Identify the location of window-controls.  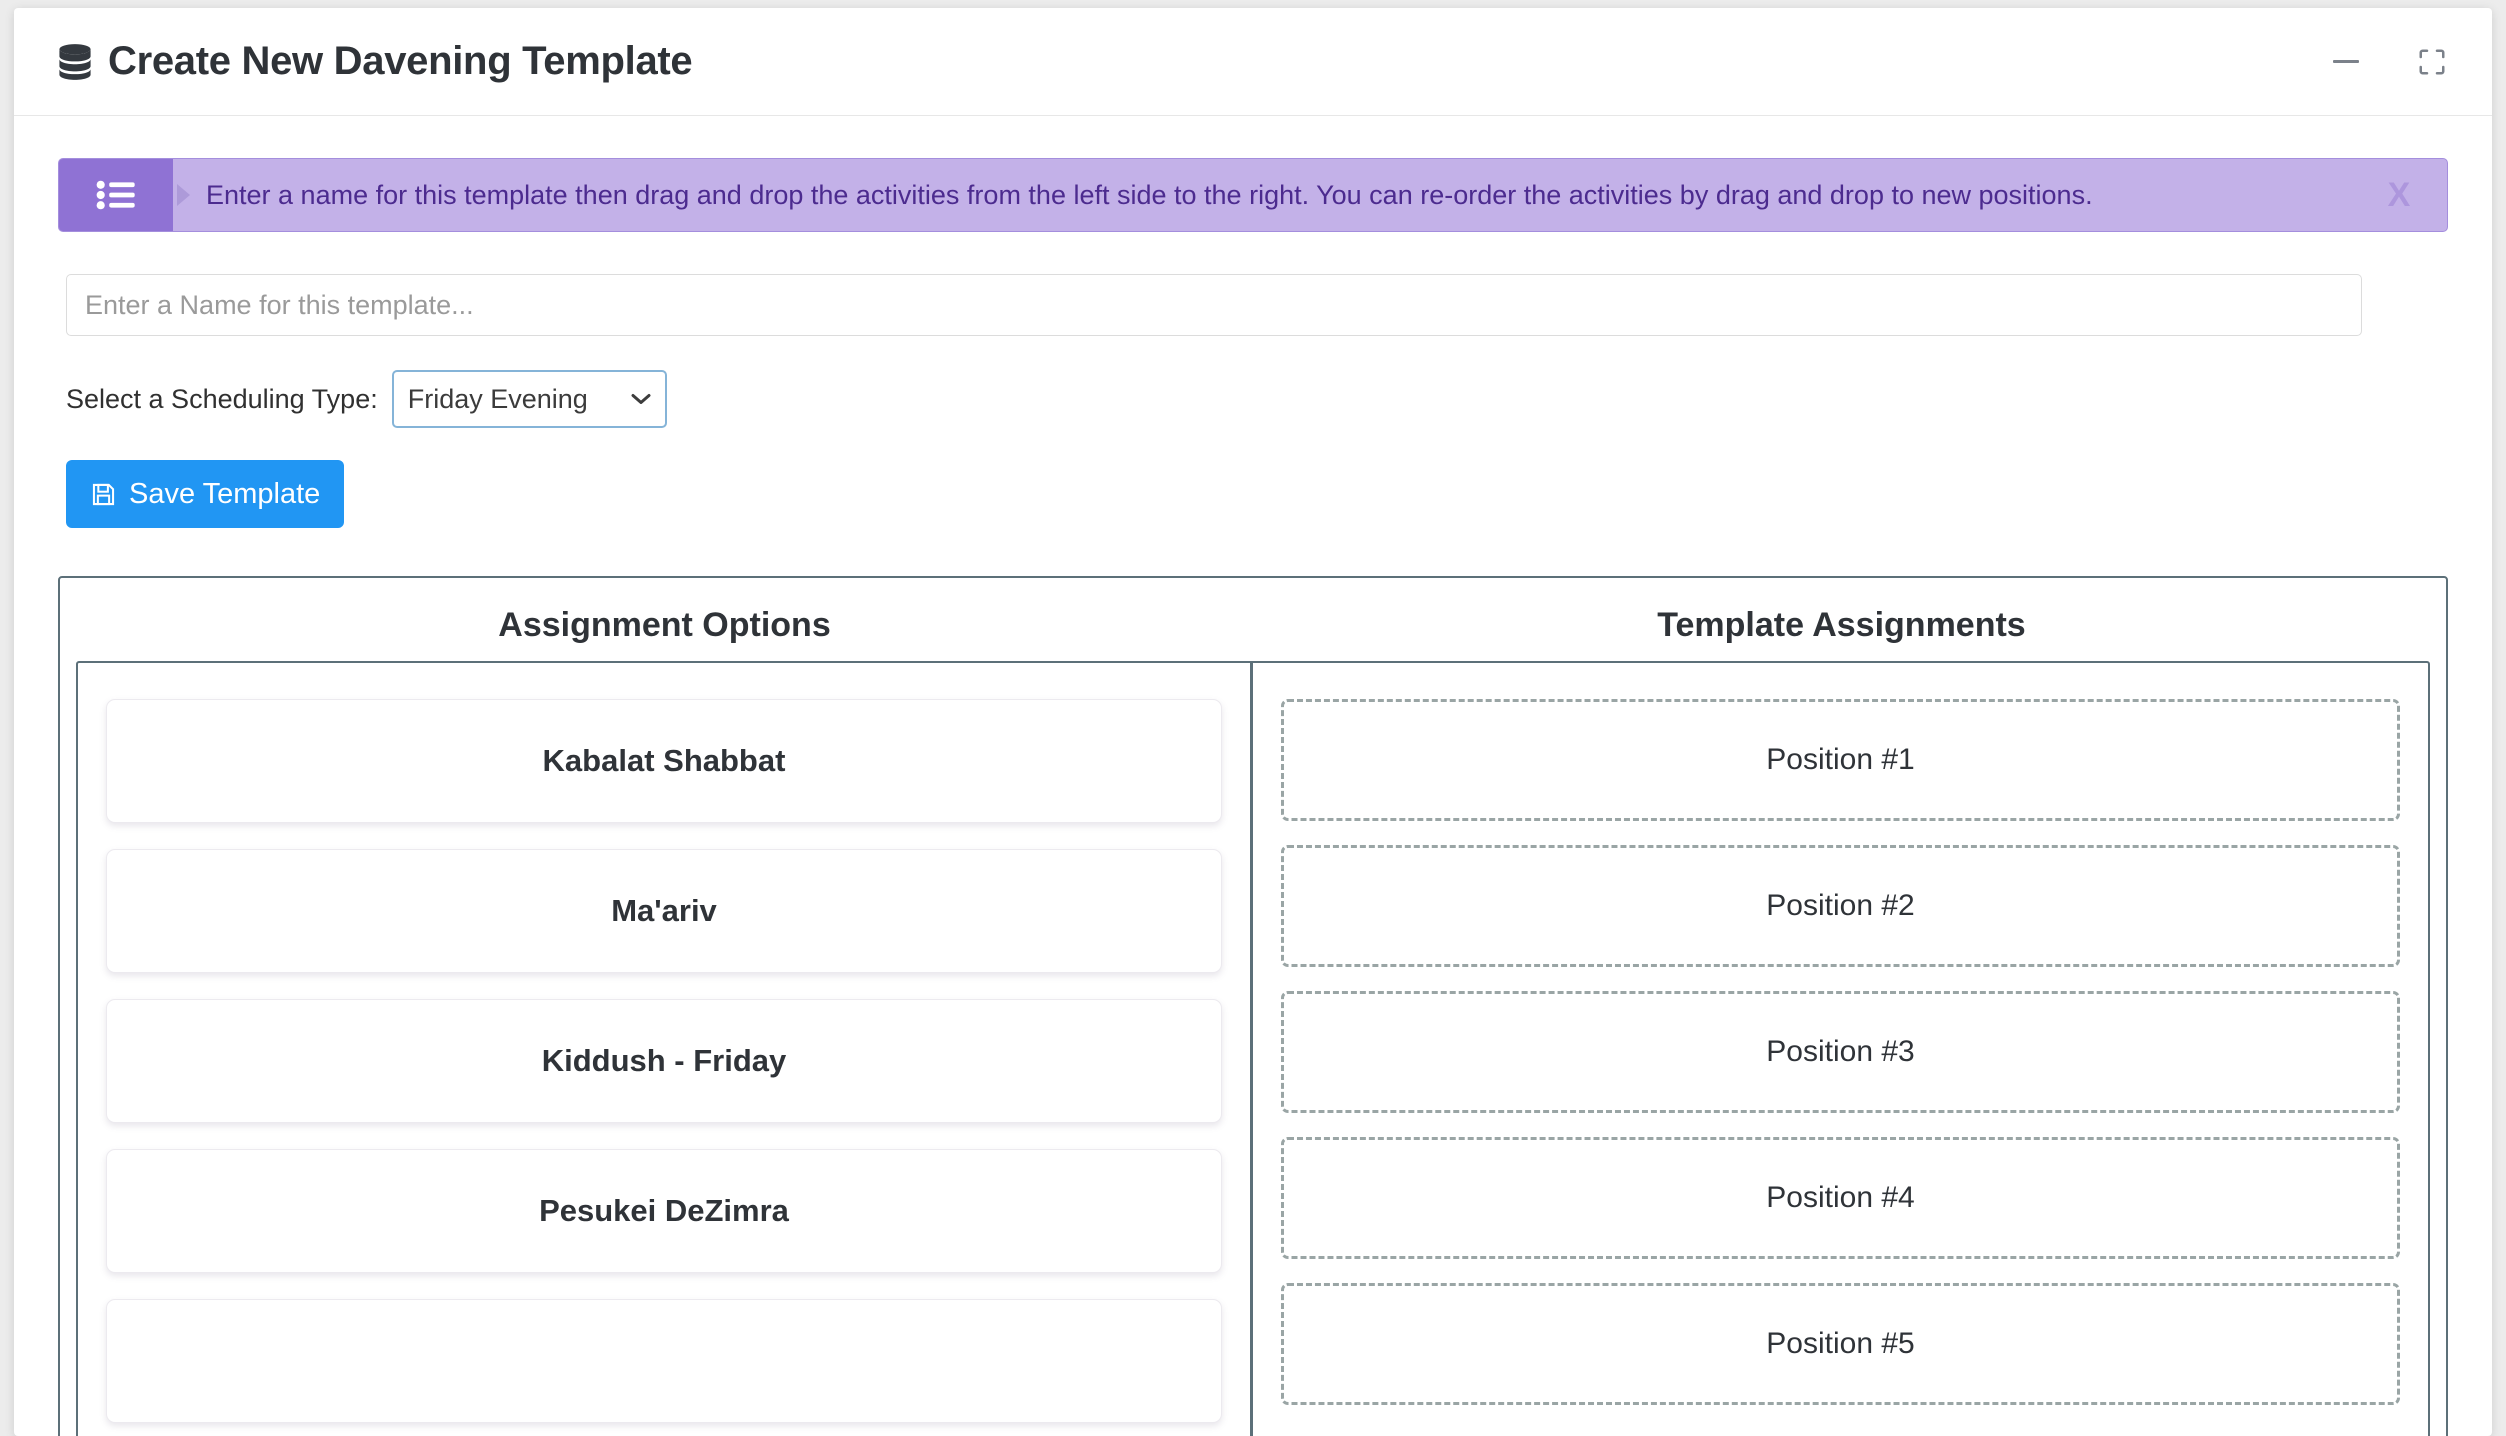
(2389, 62).